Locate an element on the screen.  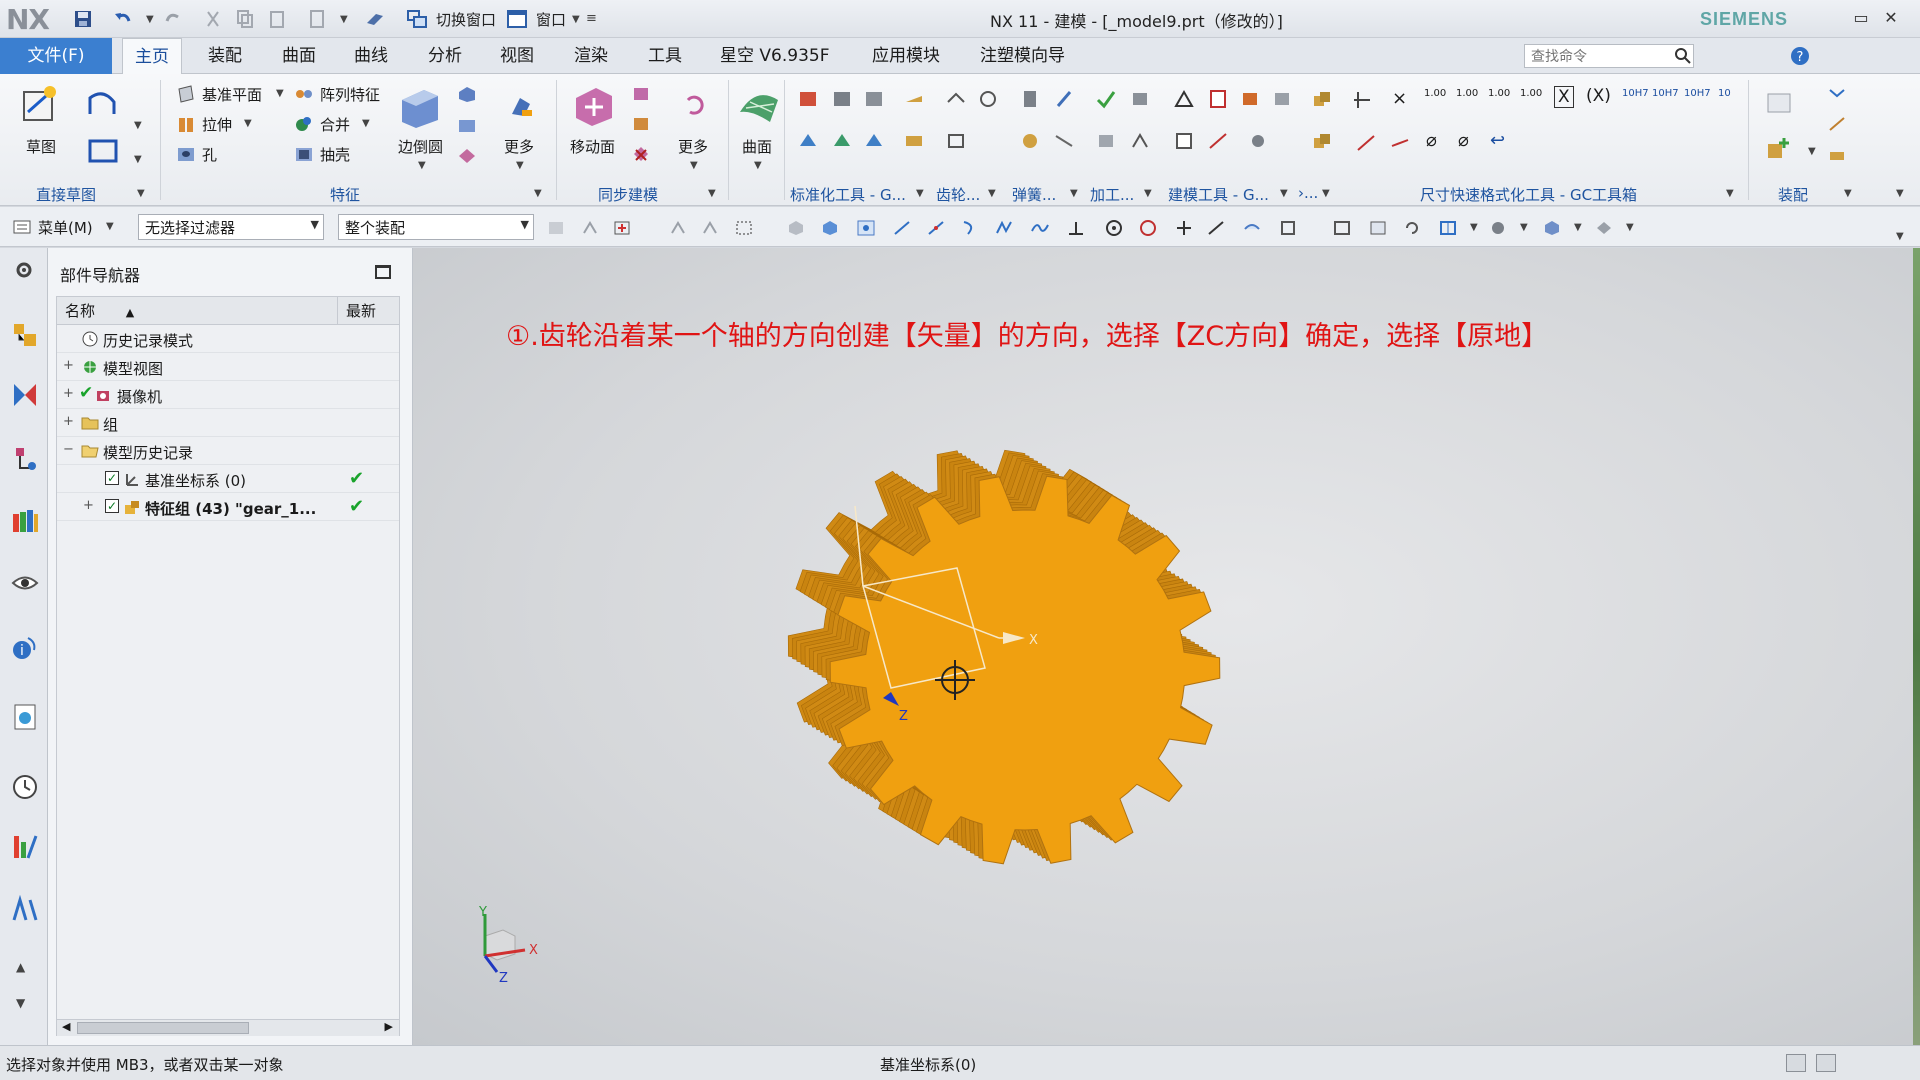
machining-tool-2-icon is located at coordinates (1140, 99).